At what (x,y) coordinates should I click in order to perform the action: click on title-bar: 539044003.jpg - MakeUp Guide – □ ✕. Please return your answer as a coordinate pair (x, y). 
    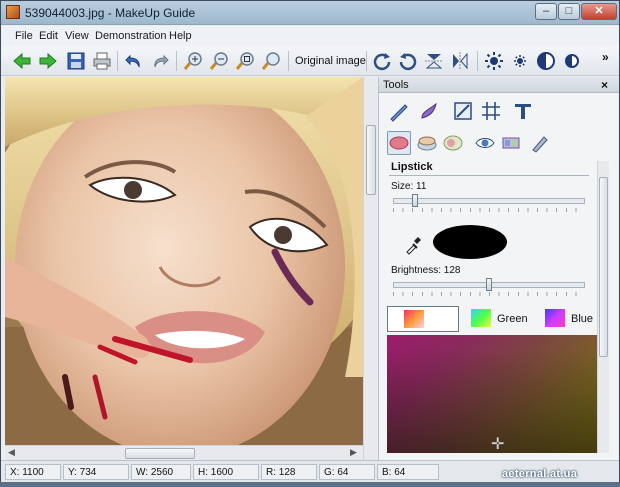
    Looking at the image, I should click on (310, 13).